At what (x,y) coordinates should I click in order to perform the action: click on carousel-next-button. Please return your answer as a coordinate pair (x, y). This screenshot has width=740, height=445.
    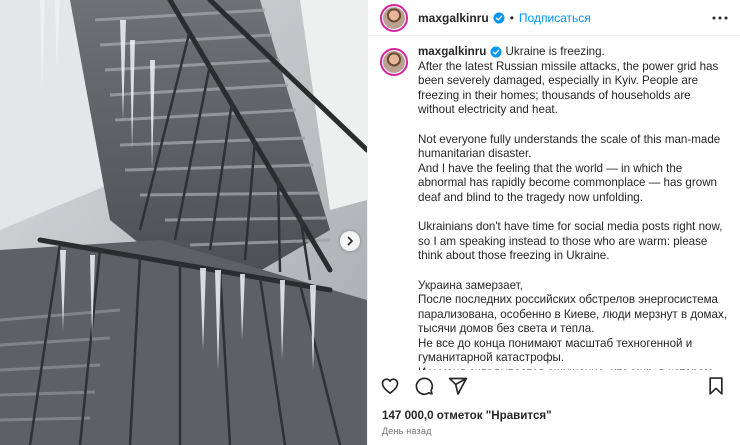
    Looking at the image, I should click on (350, 241).